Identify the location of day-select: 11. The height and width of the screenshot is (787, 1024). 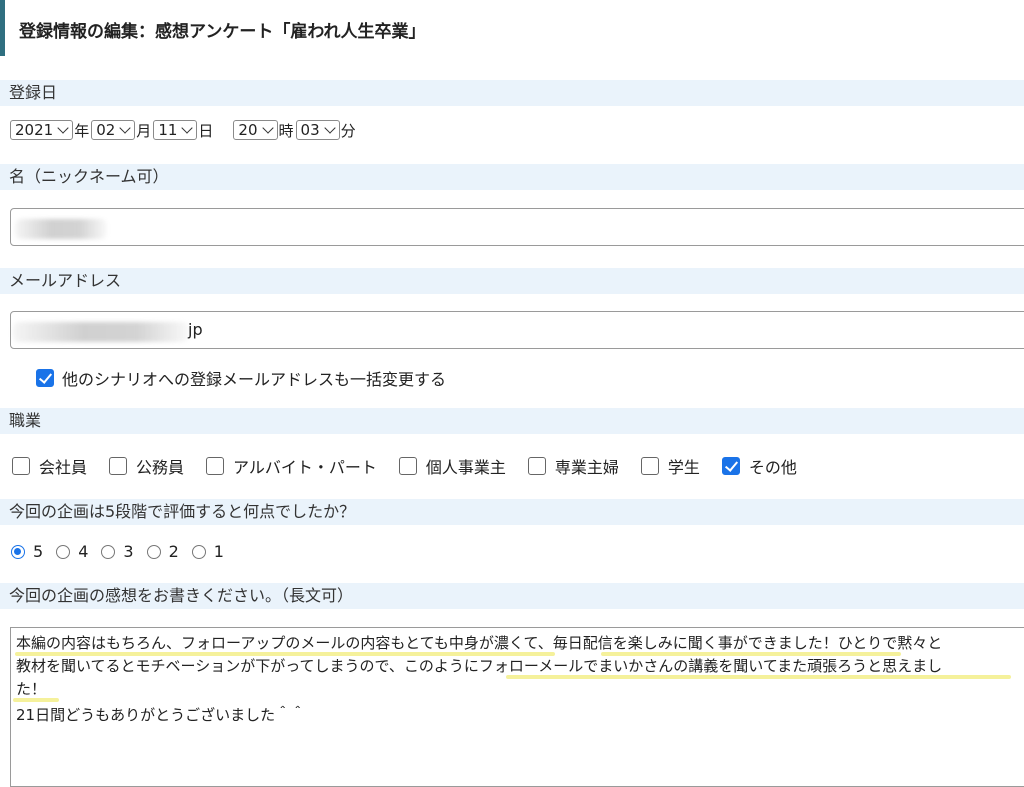
(175, 130).